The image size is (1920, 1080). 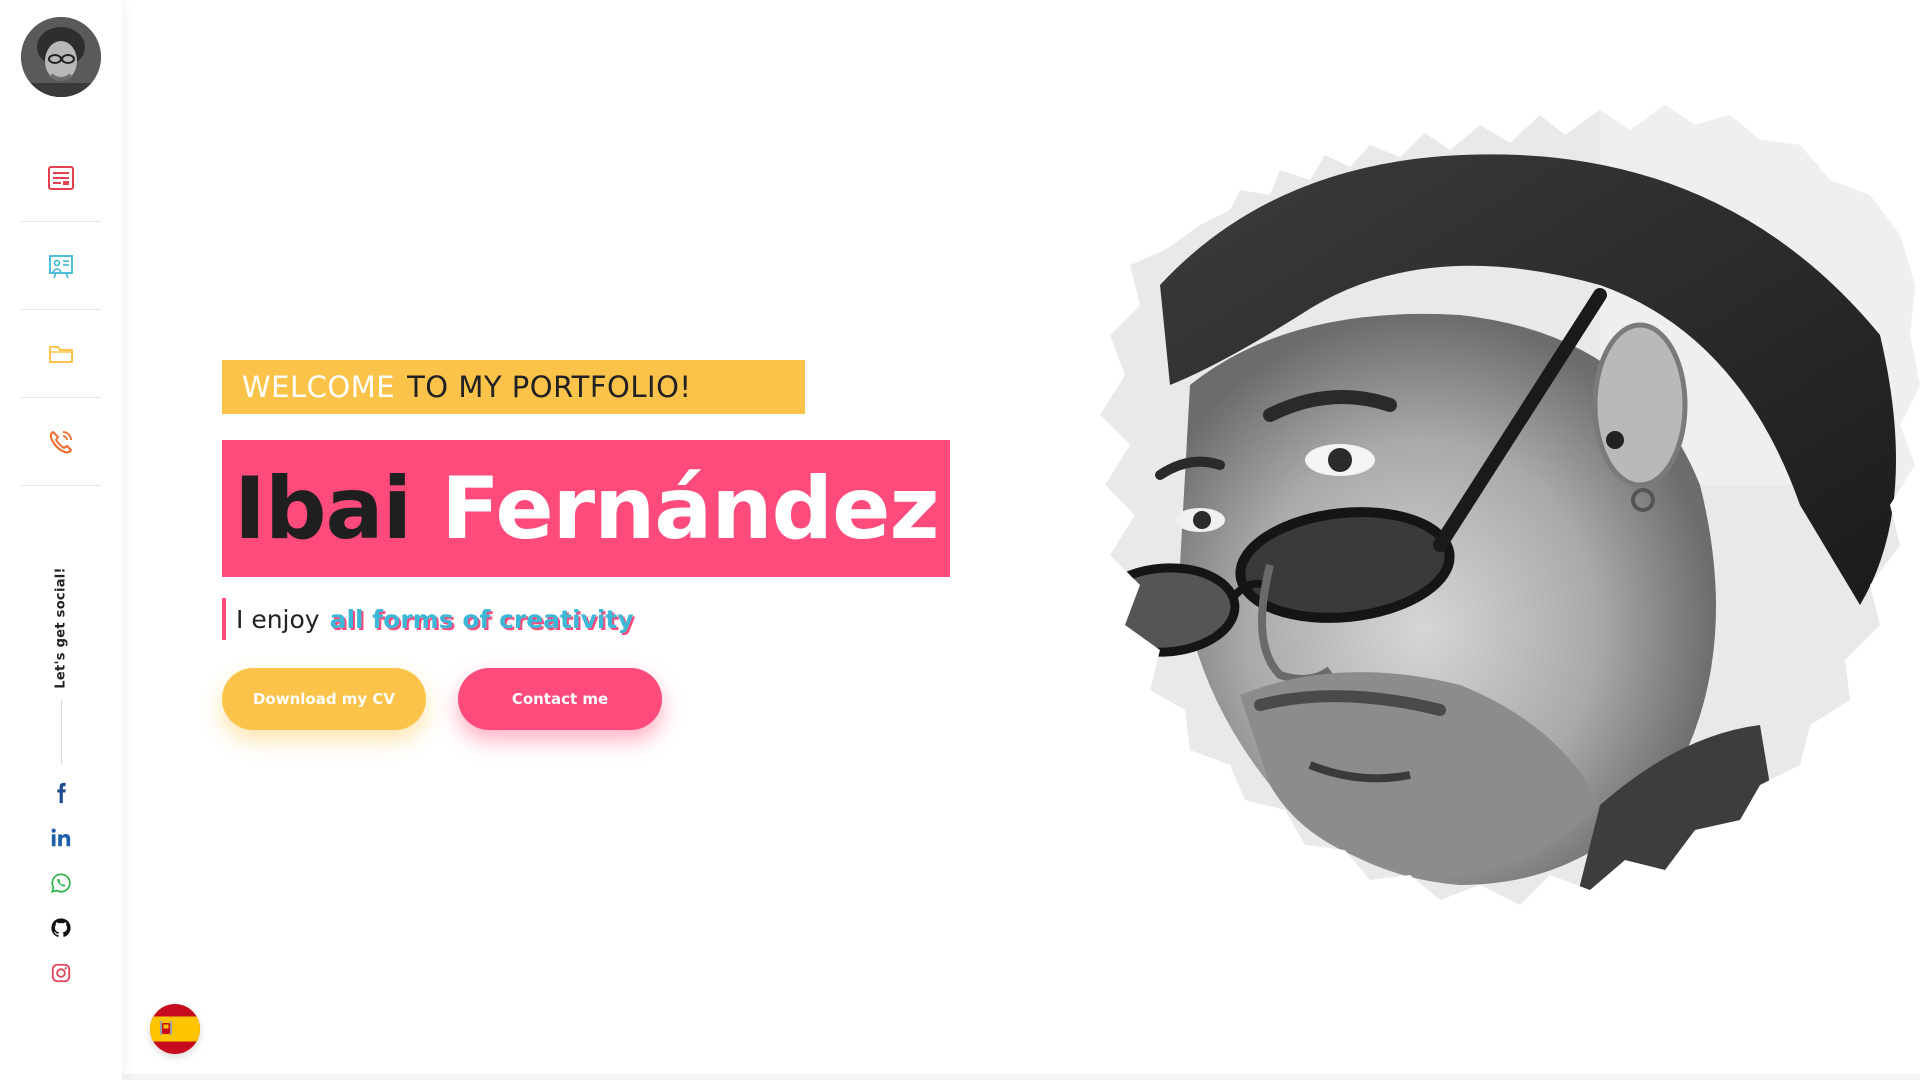 I want to click on tagline-highlight: all forms of creativity, so click(x=481, y=619).